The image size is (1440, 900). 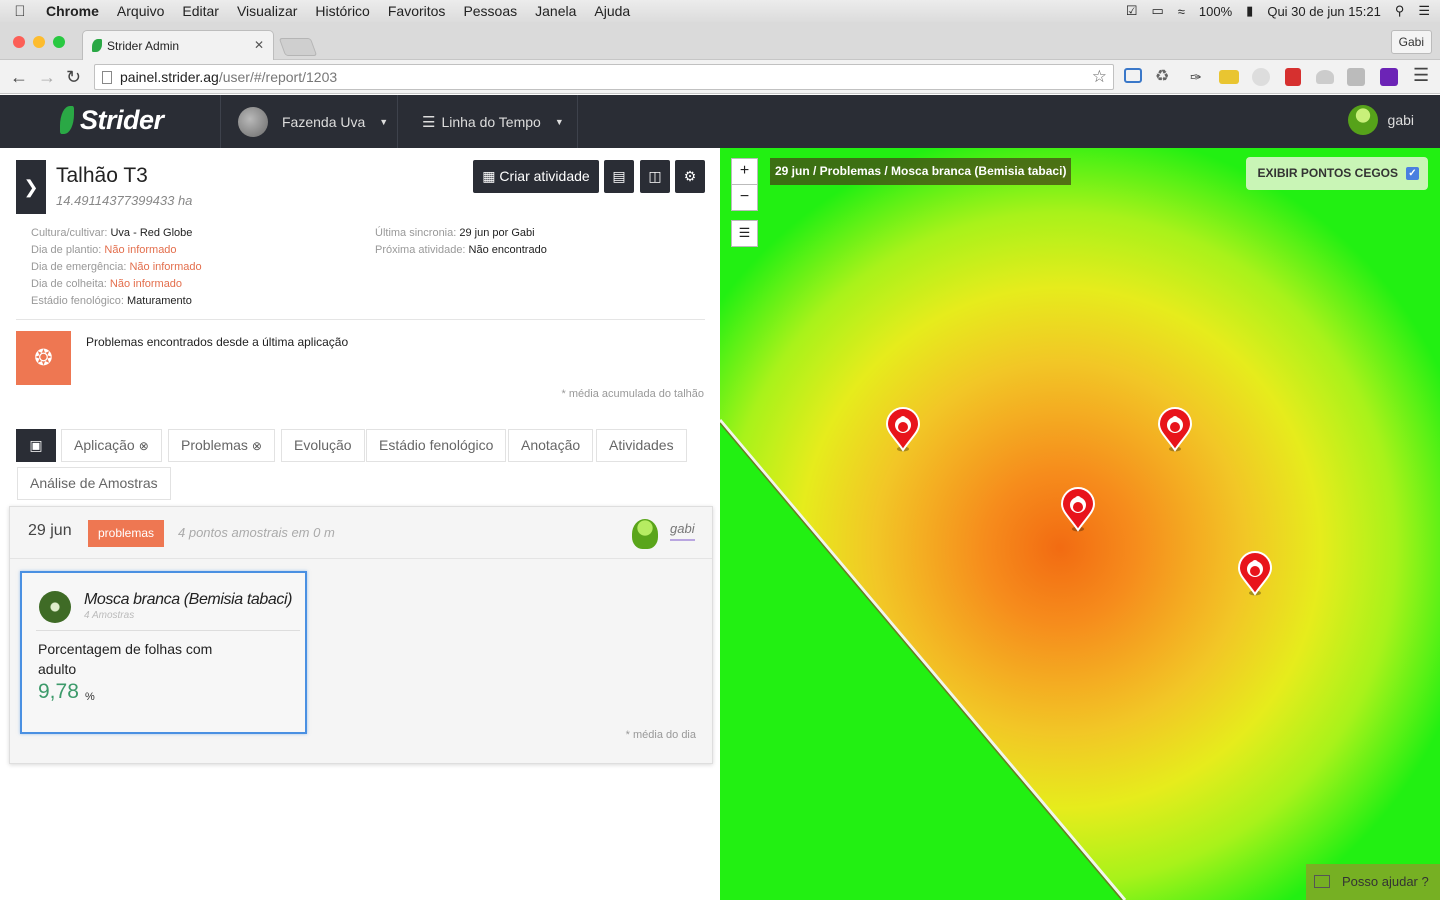 I want to click on info-phenological-stage: Estádio fenológico: Maturamento, so click(x=111, y=301).